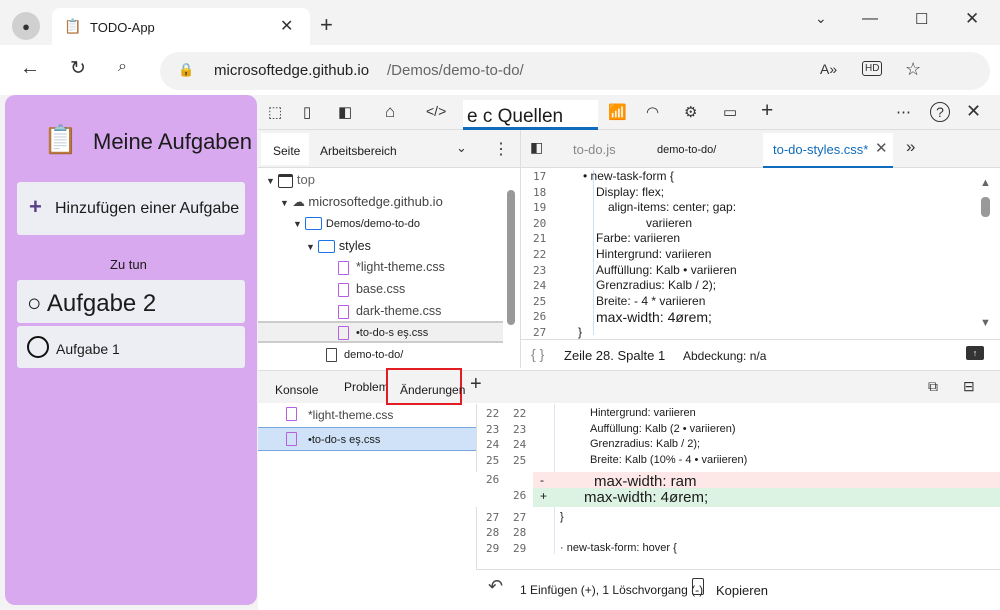 This screenshot has width=1000, height=610. Describe the element at coordinates (540, 239) in the screenshot. I see `line-number: 21` at that location.